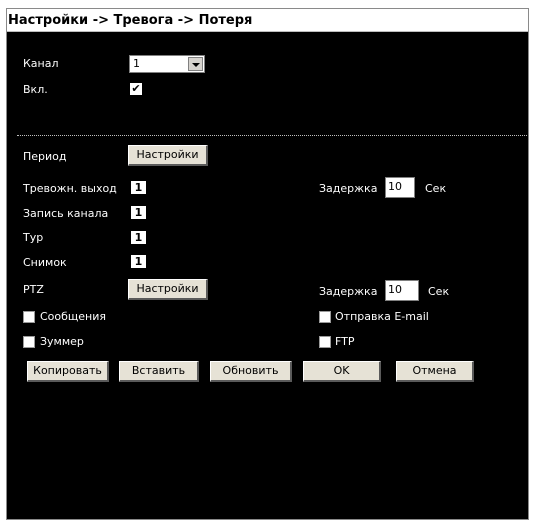 The height and width of the screenshot is (526, 533). What do you see at coordinates (159, 371) in the screenshot?
I see `paste-button: Вставить` at bounding box center [159, 371].